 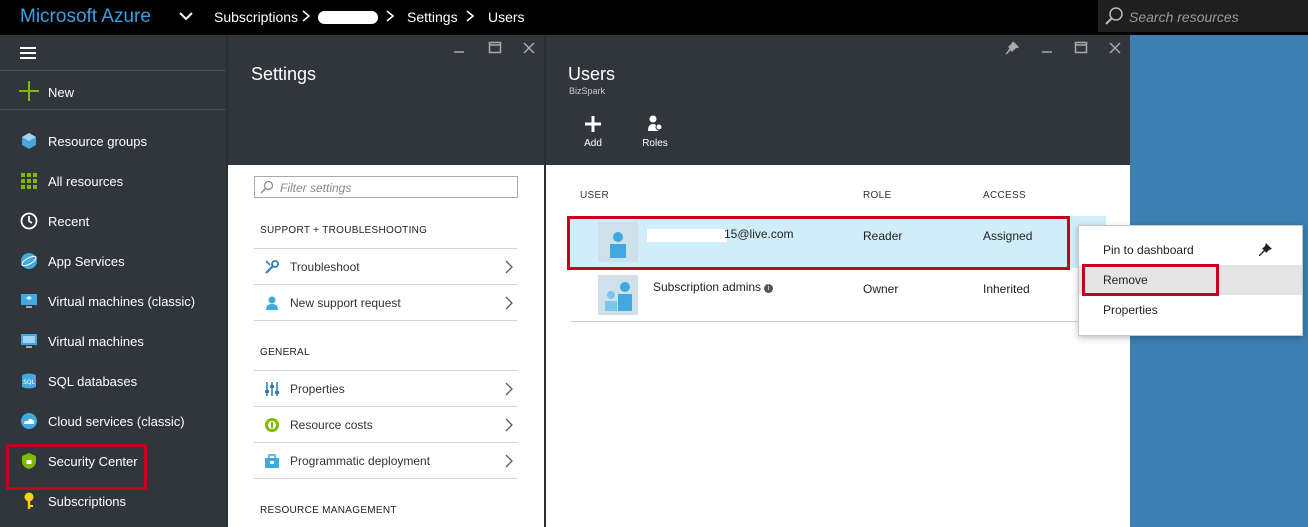 I want to click on sidebar-item-recent: Recent, so click(x=113, y=221).